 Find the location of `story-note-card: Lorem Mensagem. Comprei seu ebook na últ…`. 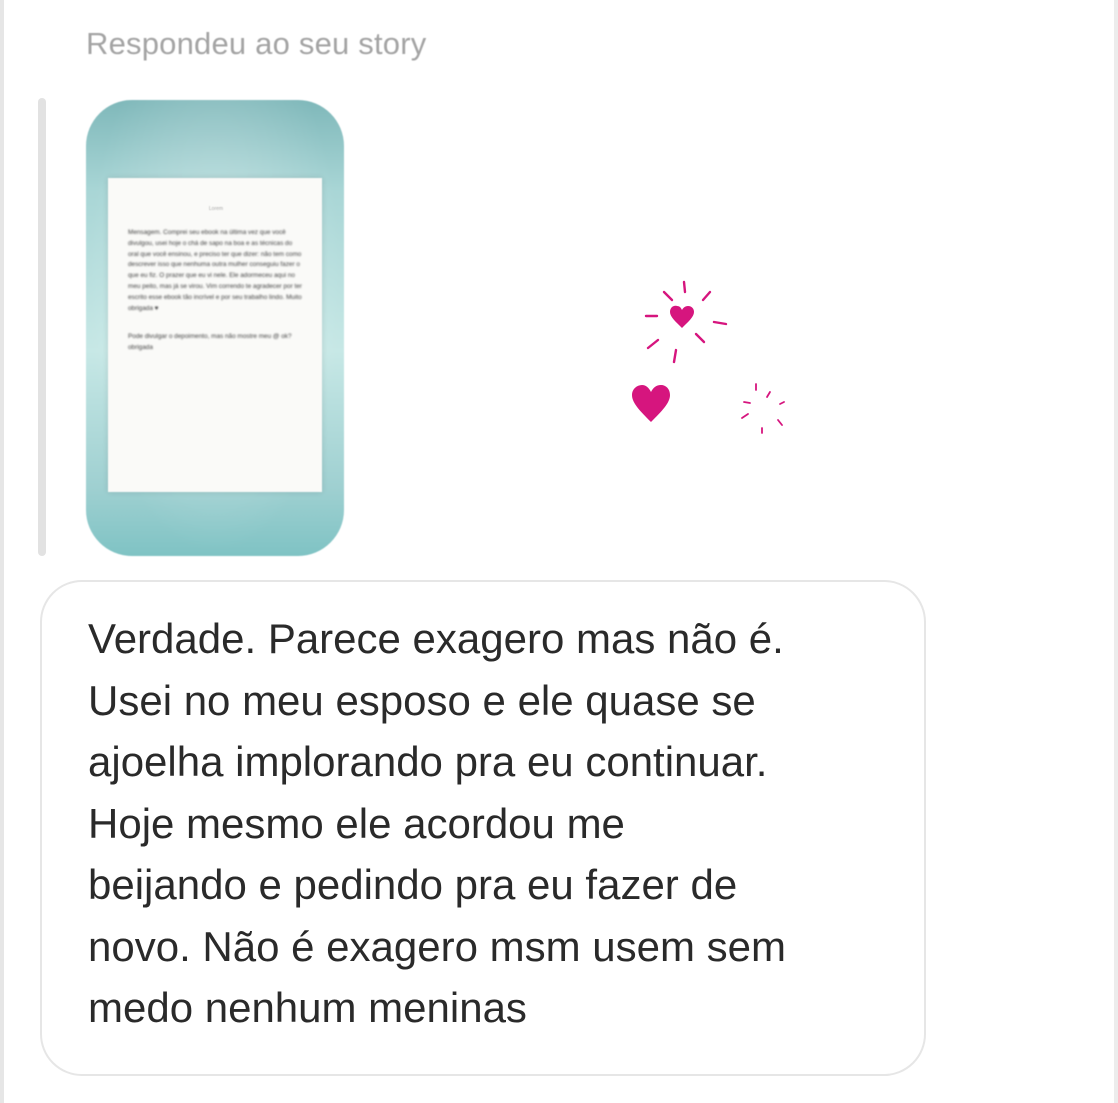

story-note-card: Lorem Mensagem. Comprei seu ebook na últ… is located at coordinates (215, 335).